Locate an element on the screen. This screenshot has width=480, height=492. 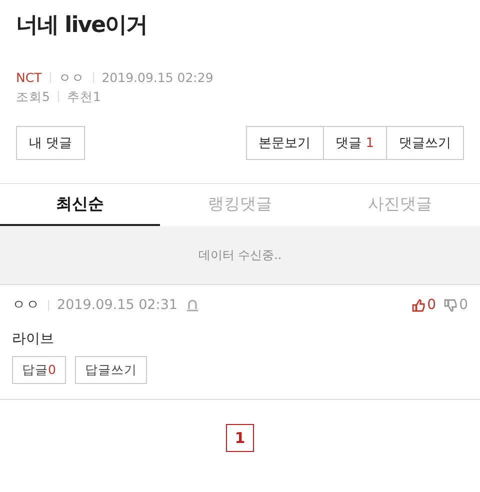
post-title: 너네 live이거 is located at coordinates (82, 26).